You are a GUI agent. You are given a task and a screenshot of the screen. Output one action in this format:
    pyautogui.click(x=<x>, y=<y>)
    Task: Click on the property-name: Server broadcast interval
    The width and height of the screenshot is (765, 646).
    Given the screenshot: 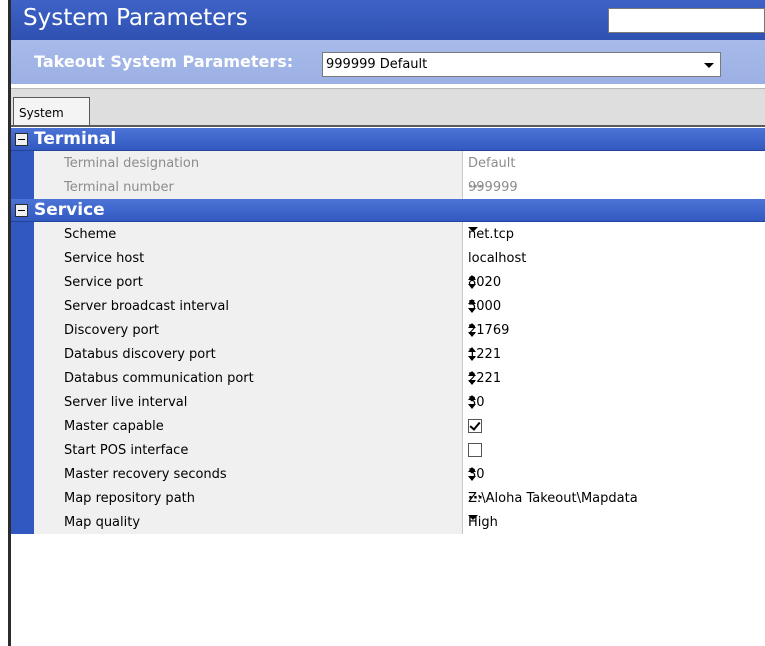 What is the action you would take?
    pyautogui.click(x=248, y=306)
    